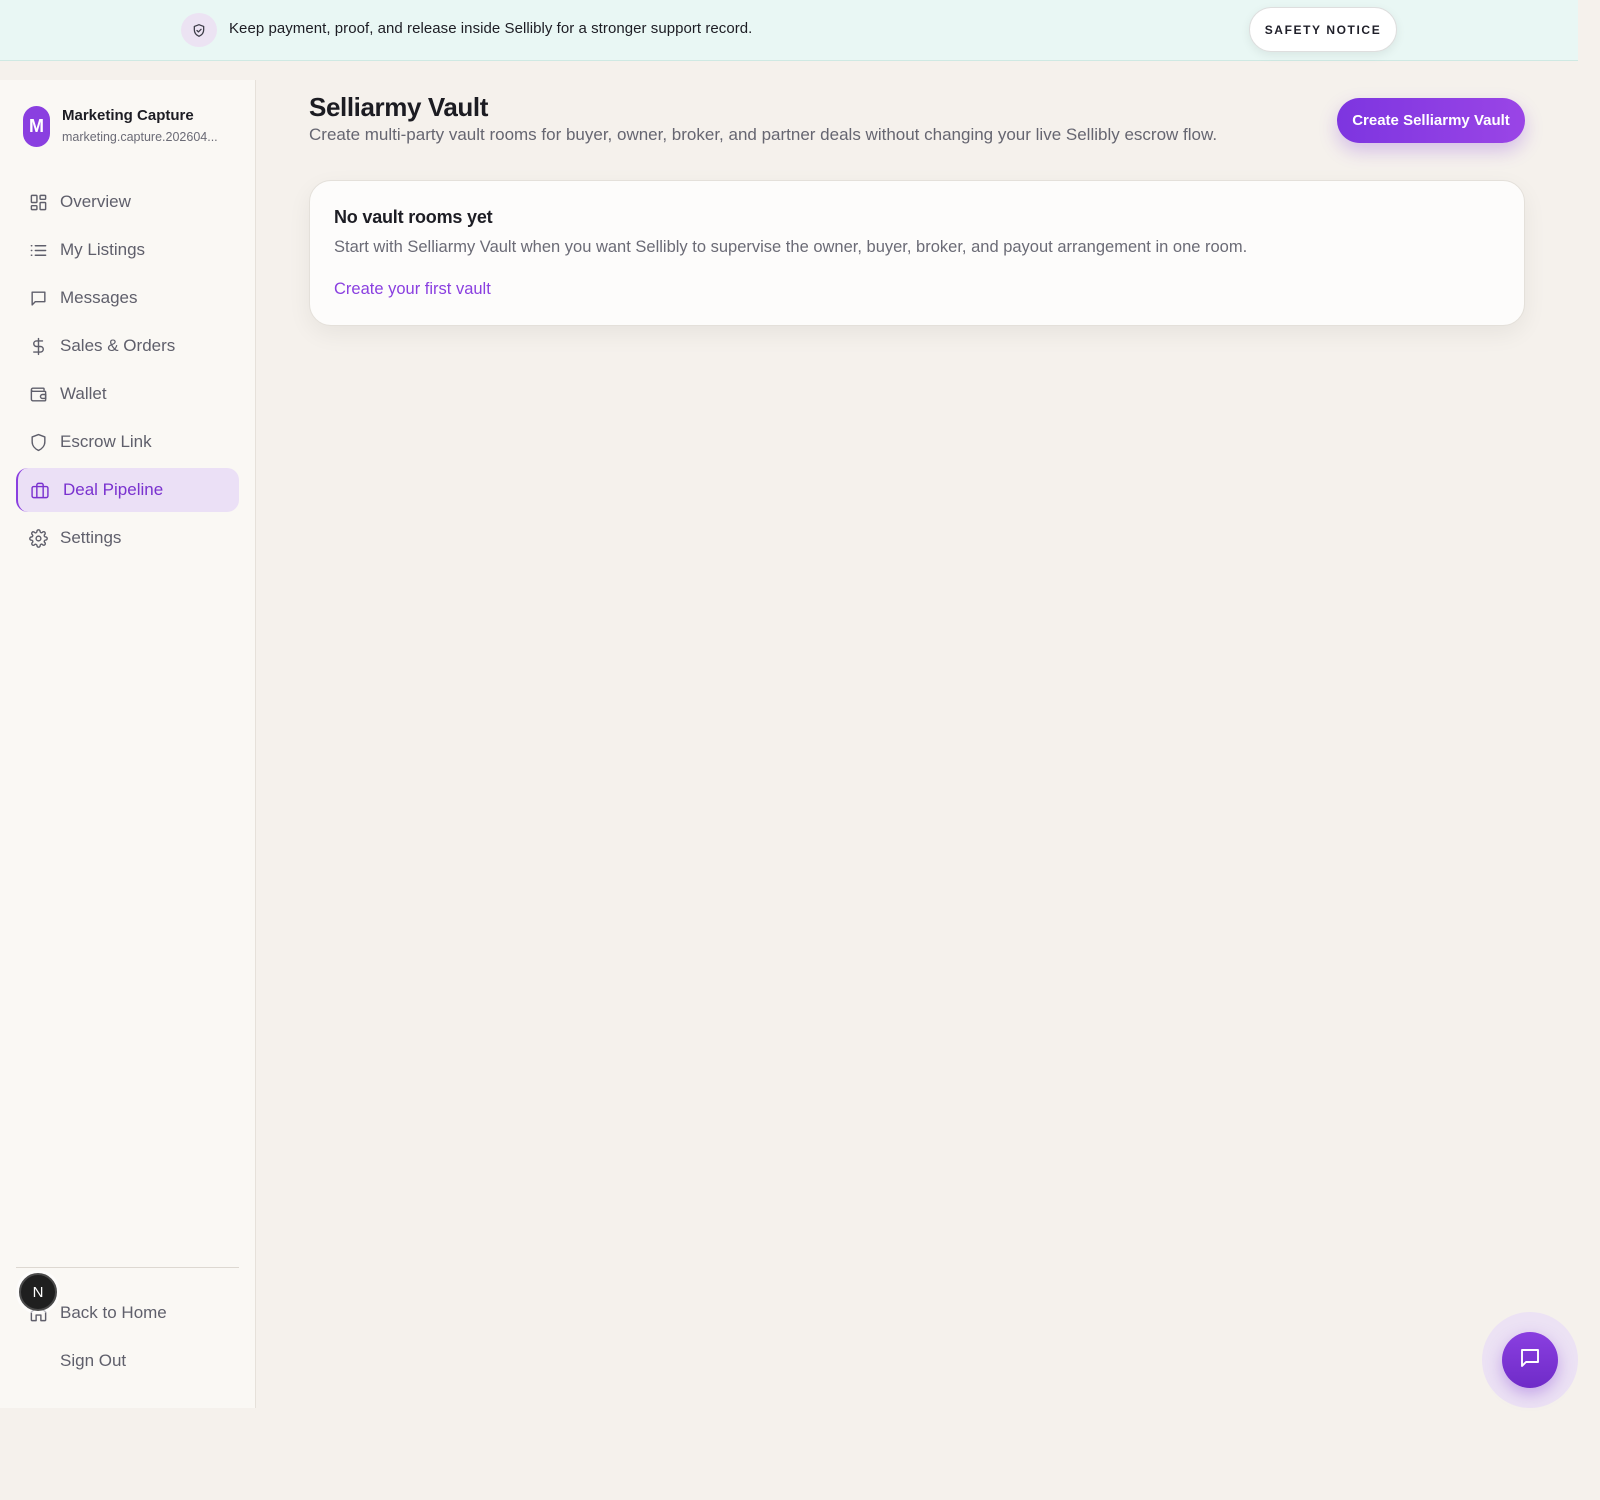 This screenshot has height=1500, width=1600. Describe the element at coordinates (113, 1312) in the screenshot. I see `sidebar-footer-label: Back to Home` at that location.